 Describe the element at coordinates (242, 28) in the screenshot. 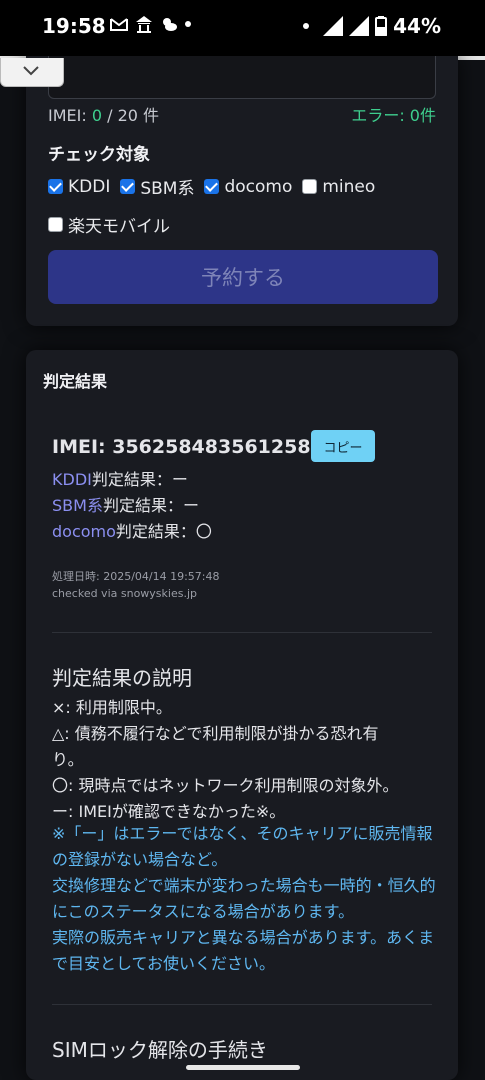

I see `status-bar: 19:58 44%` at that location.